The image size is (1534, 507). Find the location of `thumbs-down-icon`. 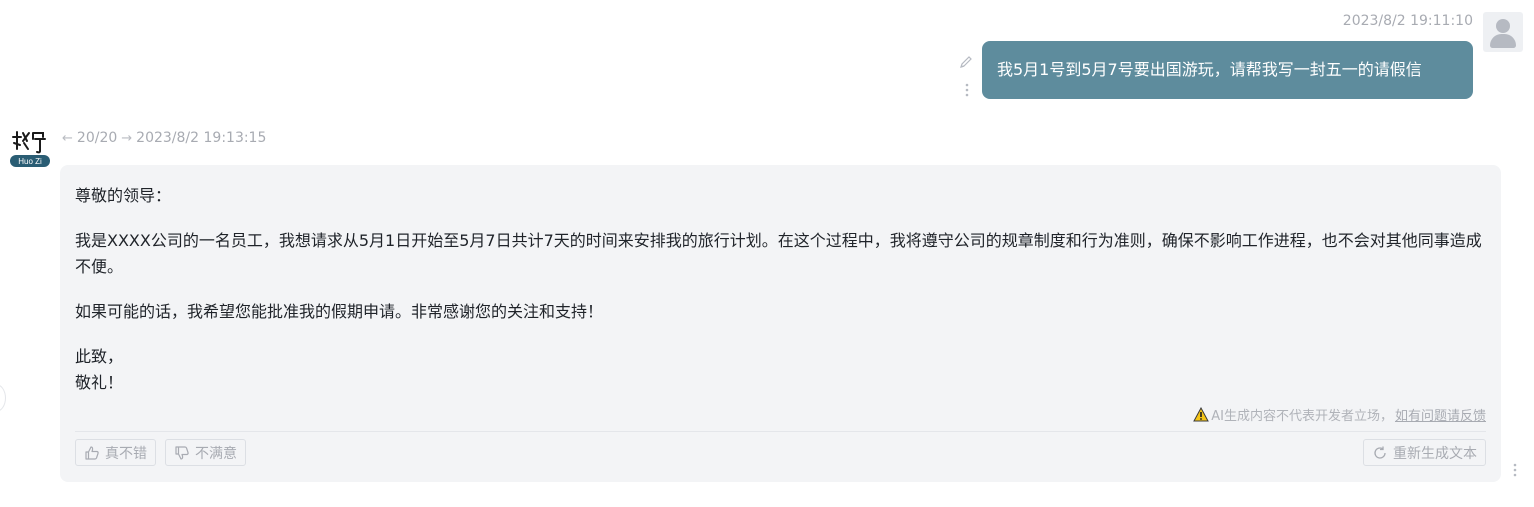

thumbs-down-icon is located at coordinates (182, 452).